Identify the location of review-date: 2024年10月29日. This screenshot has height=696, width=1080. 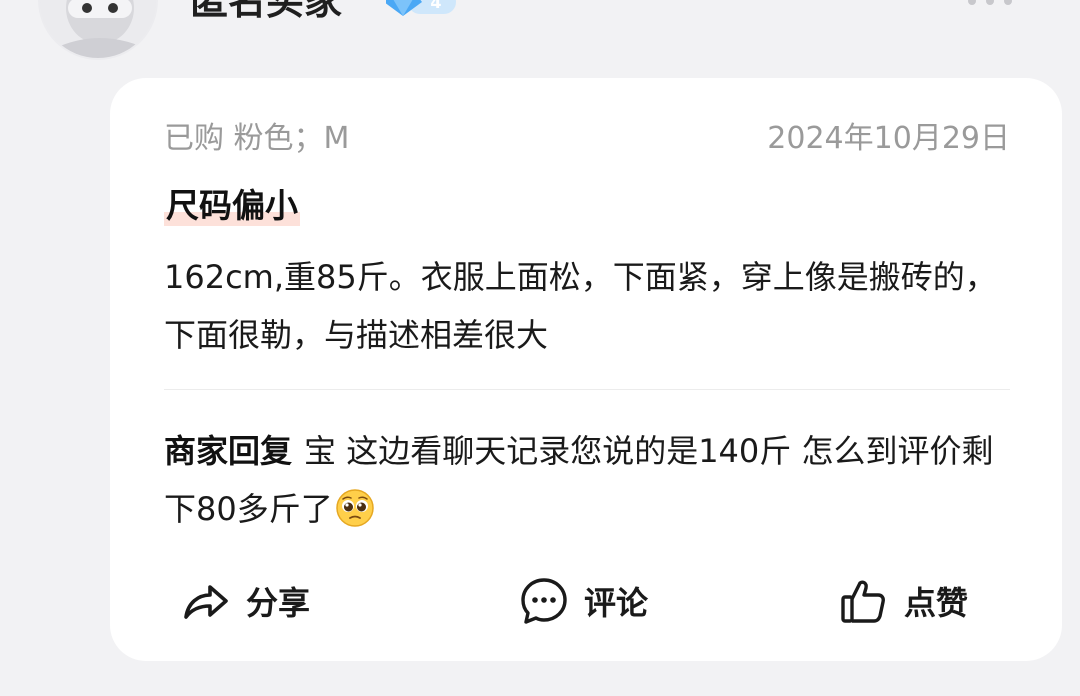
(888, 138).